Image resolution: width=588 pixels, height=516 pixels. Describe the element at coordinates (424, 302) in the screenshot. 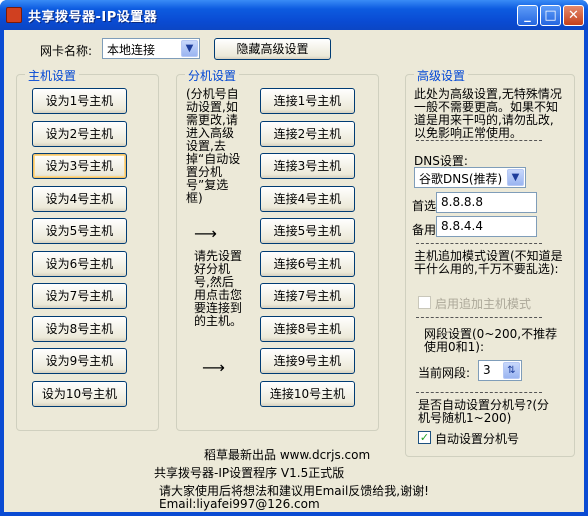

I see `append-mode-checkbox` at that location.